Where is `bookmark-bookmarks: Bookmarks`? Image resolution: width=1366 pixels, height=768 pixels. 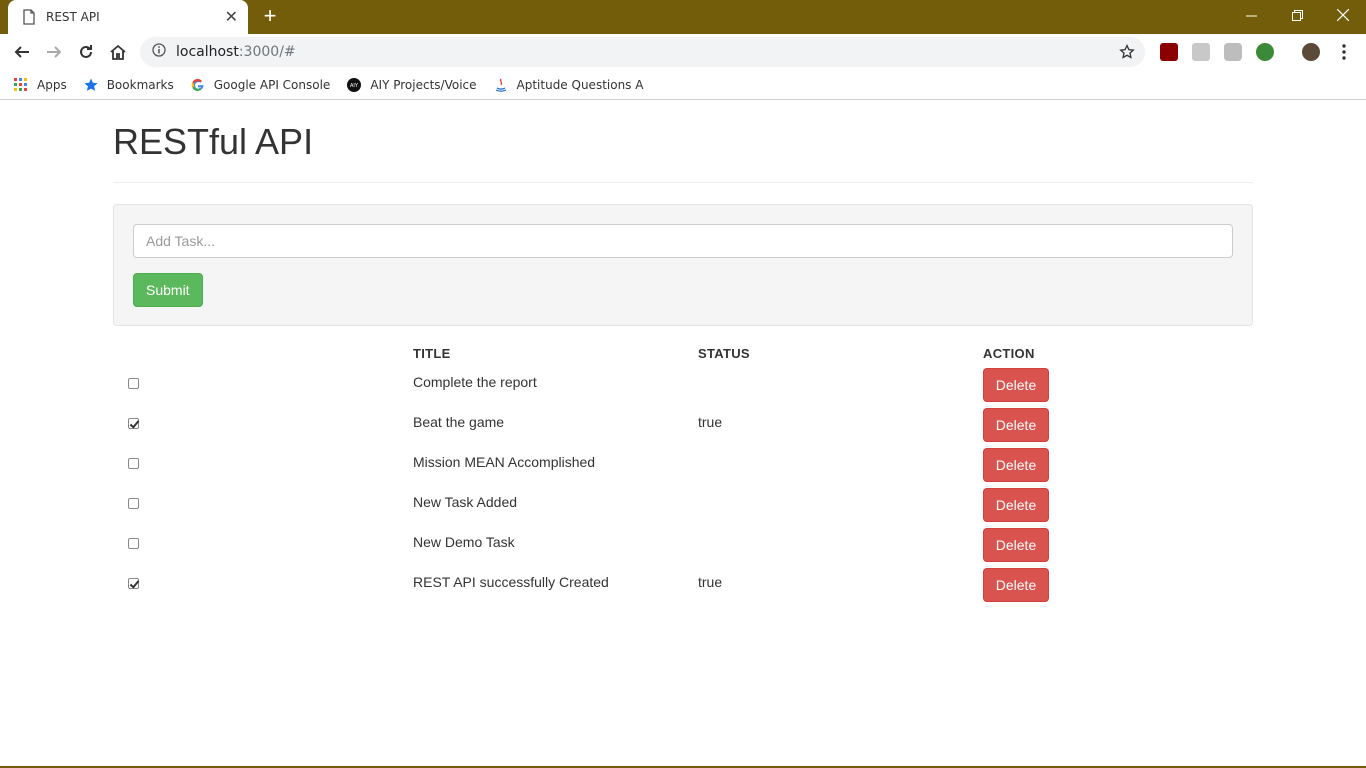
bookmark-bookmarks: Bookmarks is located at coordinates (129, 85).